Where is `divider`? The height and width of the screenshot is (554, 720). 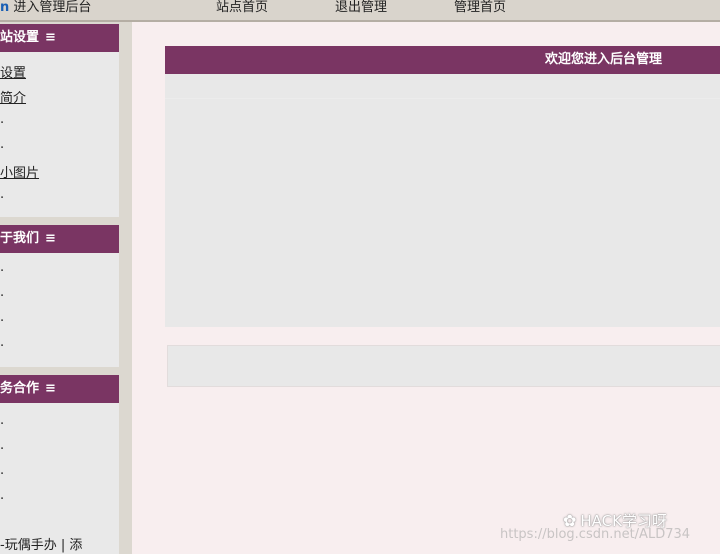 divider is located at coordinates (442, 98).